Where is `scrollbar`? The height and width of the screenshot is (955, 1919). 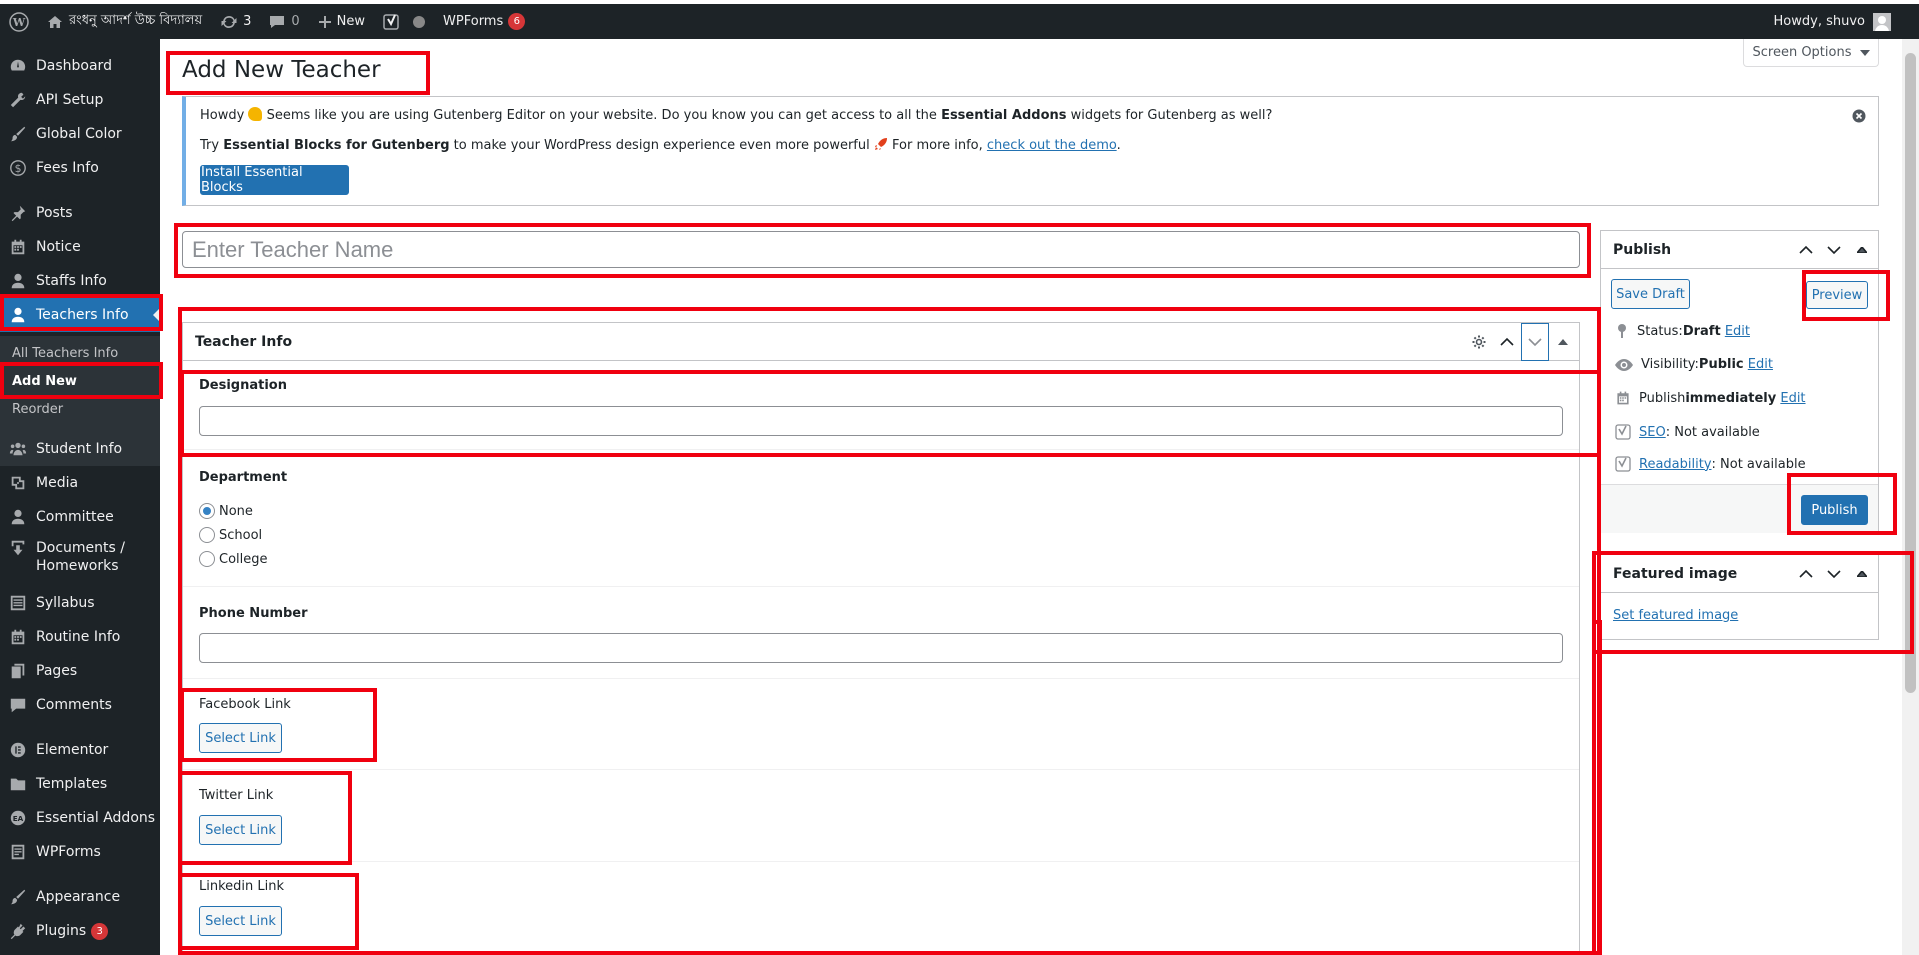 scrollbar is located at coordinates (1910, 497).